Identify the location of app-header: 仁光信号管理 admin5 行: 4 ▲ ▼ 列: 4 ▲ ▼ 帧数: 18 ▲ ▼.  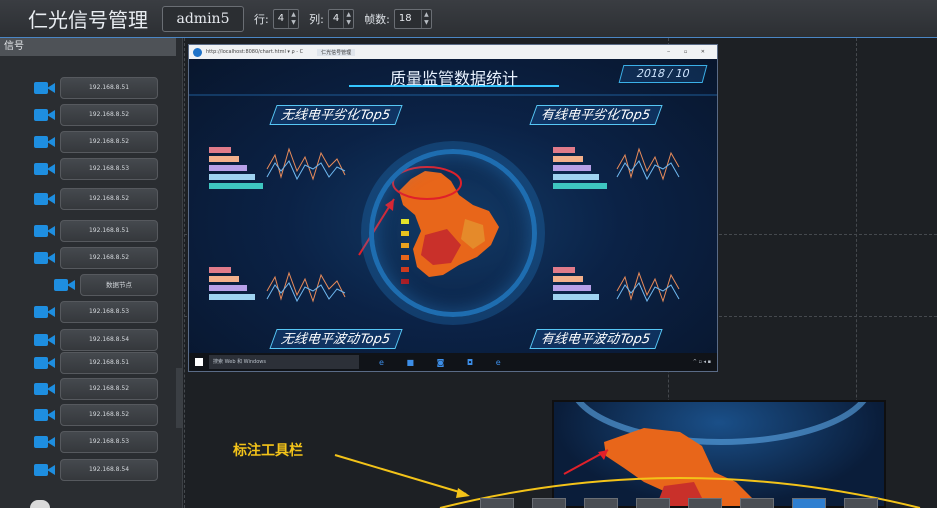
(468, 19).